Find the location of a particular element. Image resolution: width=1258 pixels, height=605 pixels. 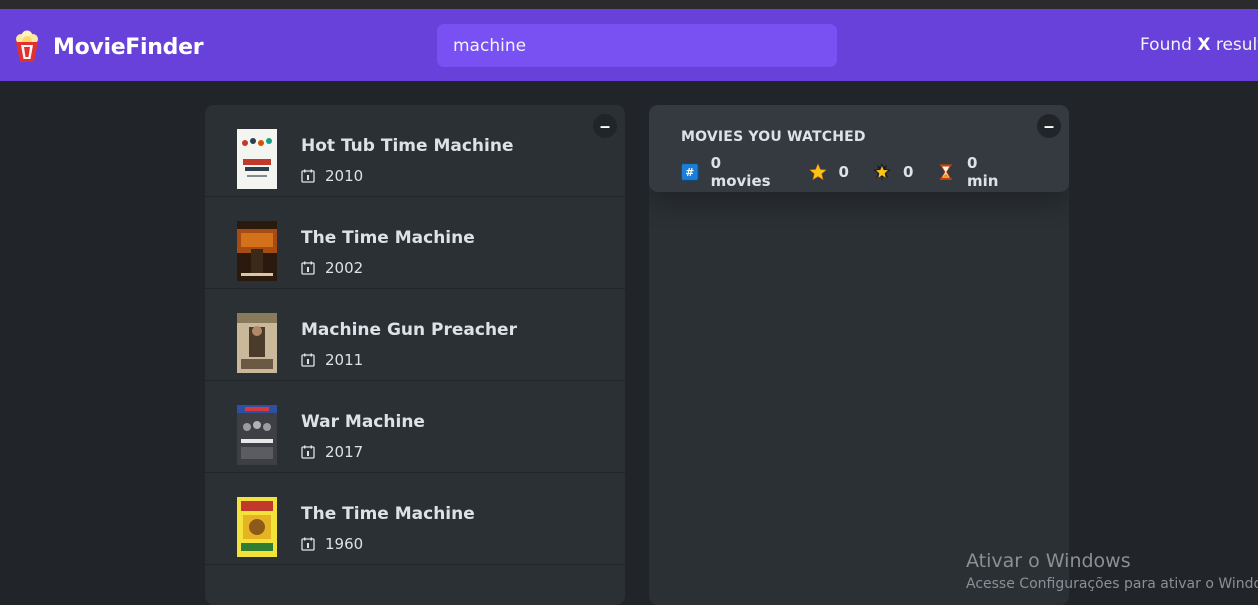

collapse-results-button: – is located at coordinates (605, 126).